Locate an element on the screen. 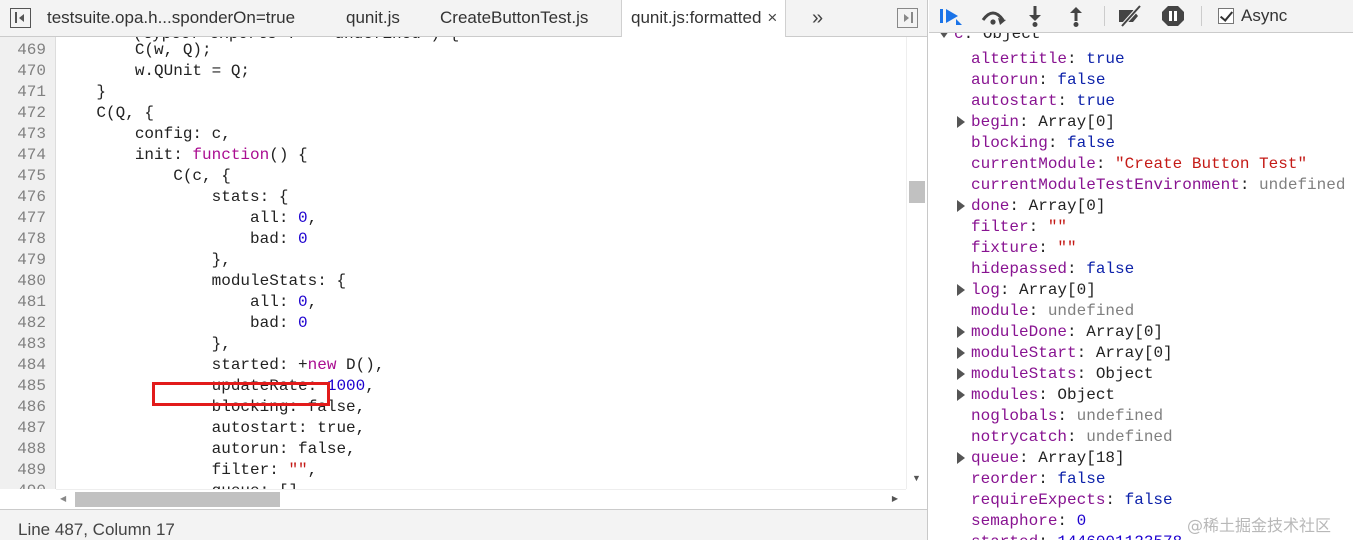 The width and height of the screenshot is (1353, 540). tab-testsuite: testsuite.opa.h...sponderOn=true is located at coordinates (171, 18).